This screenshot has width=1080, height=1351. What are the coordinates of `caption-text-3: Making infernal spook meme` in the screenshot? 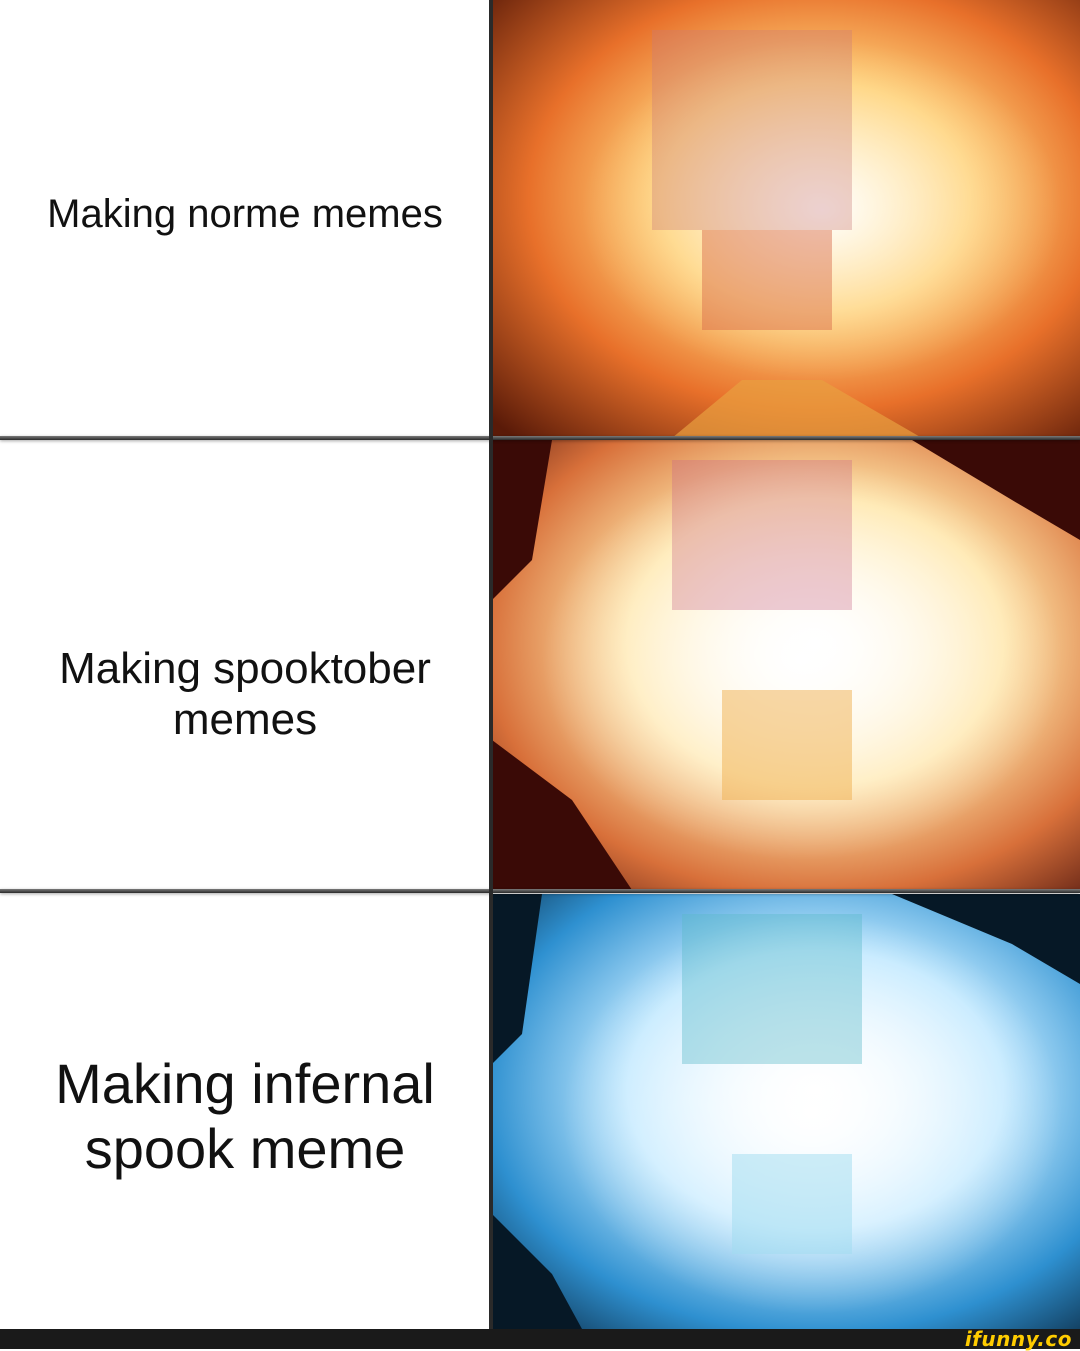 It's located at (245, 1116).